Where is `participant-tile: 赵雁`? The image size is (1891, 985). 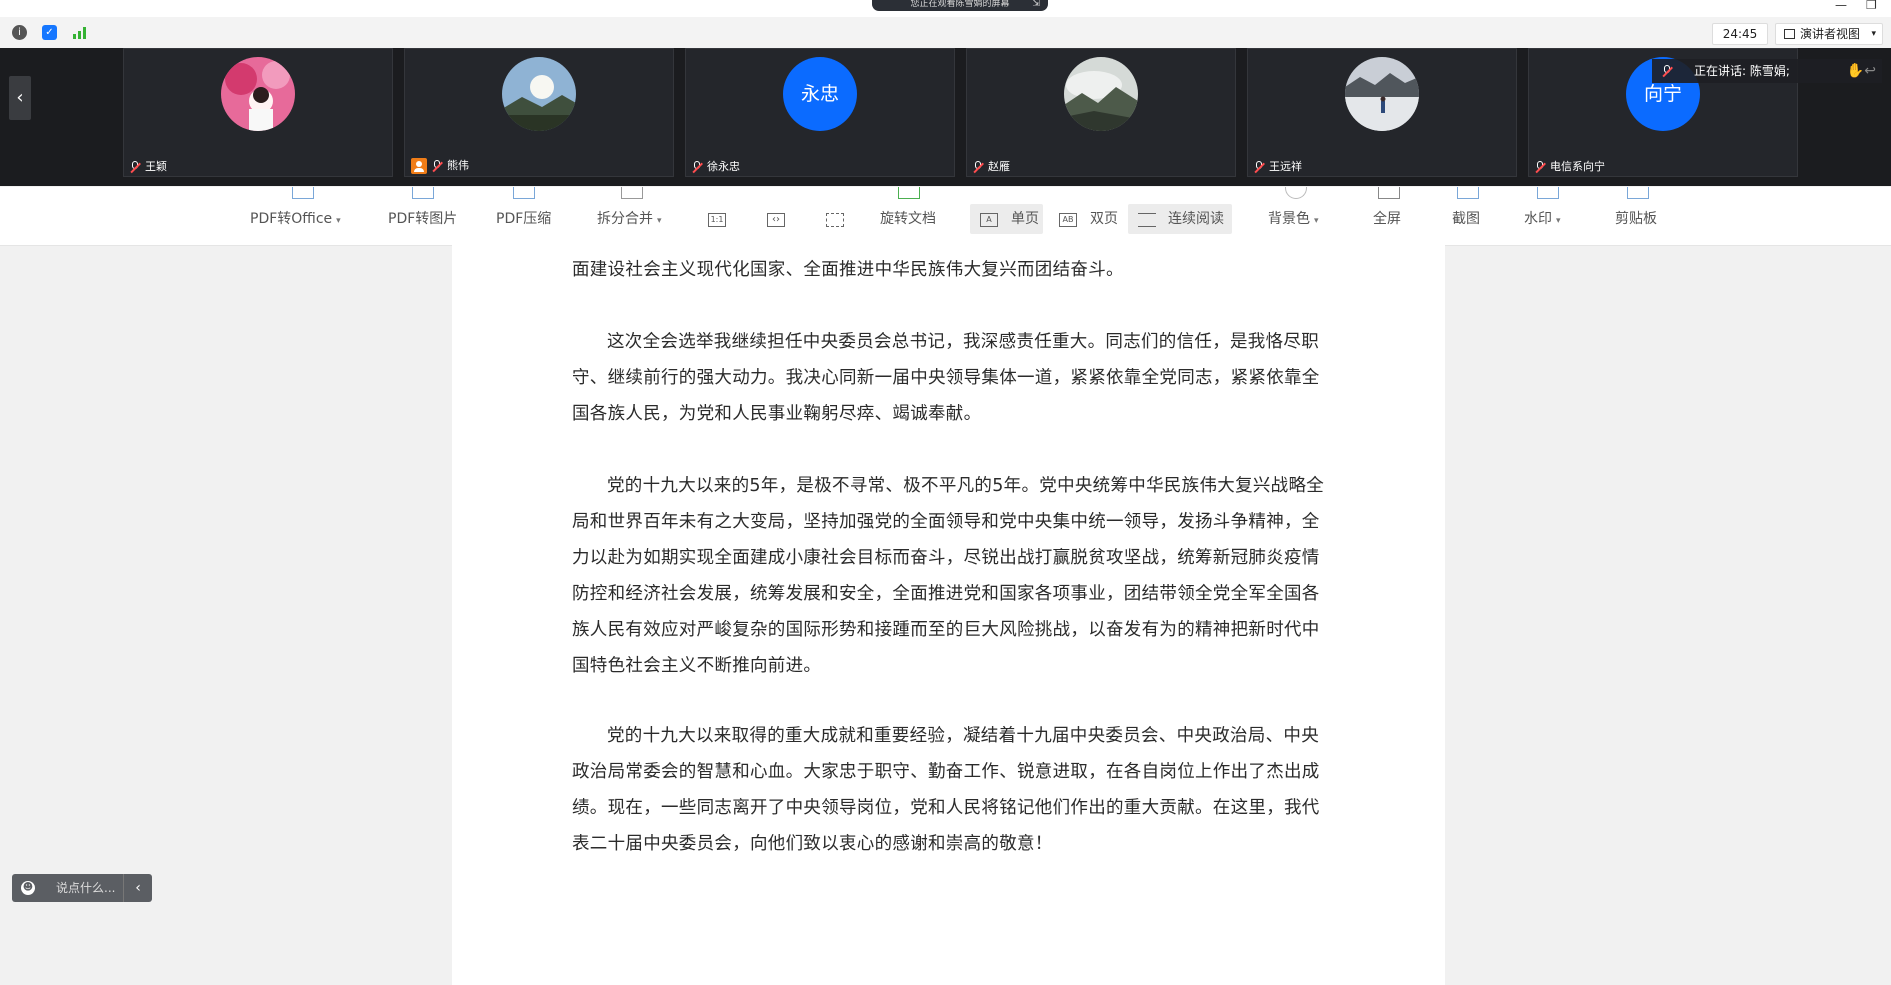
participant-tile: 赵雁 is located at coordinates (1101, 112).